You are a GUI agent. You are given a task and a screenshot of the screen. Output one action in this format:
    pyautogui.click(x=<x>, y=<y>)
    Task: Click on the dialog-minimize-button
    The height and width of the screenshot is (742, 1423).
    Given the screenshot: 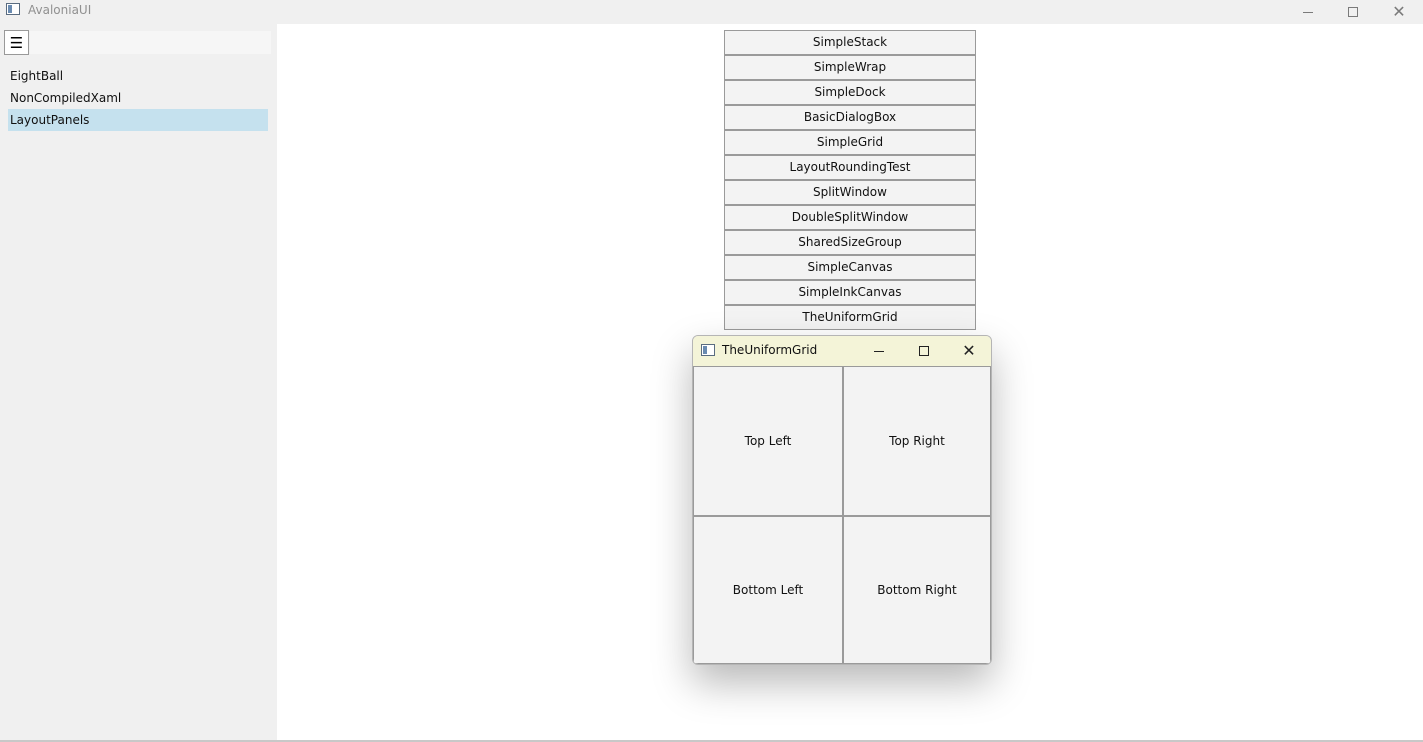 What is the action you would take?
    pyautogui.click(x=879, y=351)
    